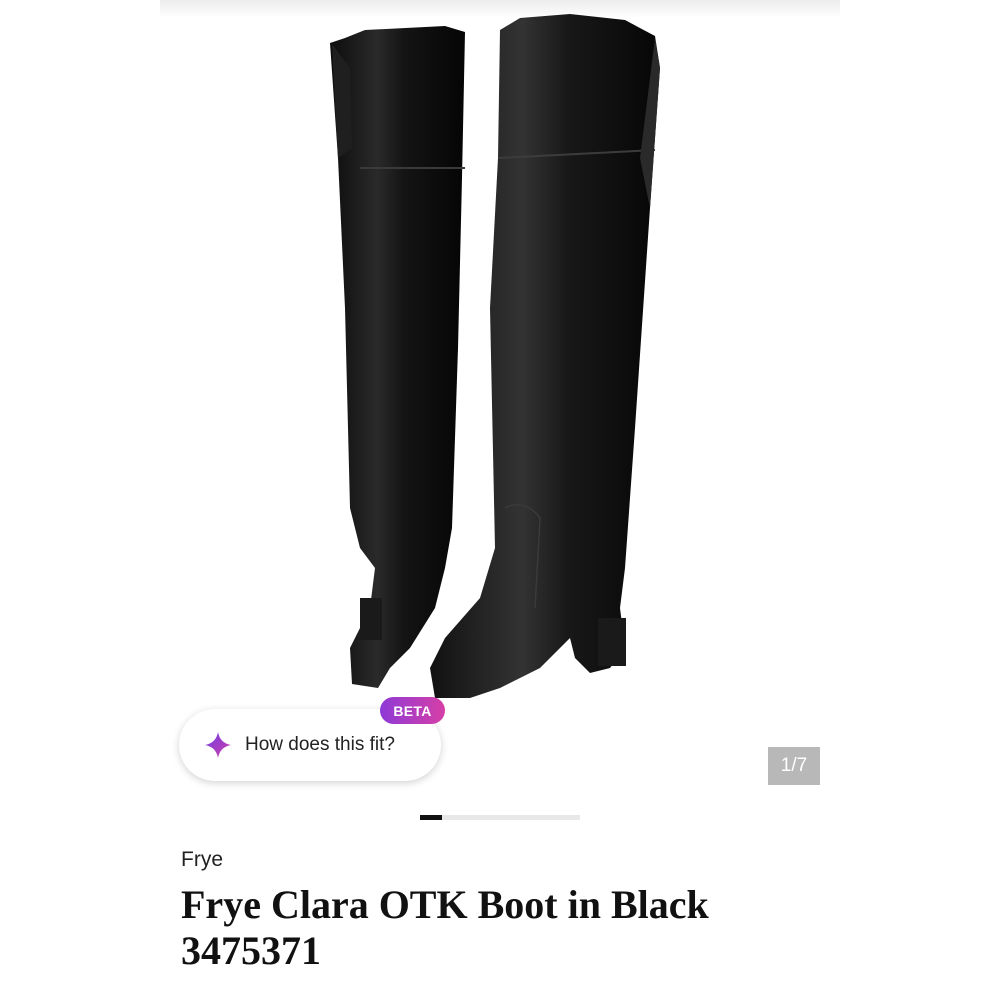  What do you see at coordinates (320, 744) in the screenshot?
I see `fit-prompt-label: How does this fit?` at bounding box center [320, 744].